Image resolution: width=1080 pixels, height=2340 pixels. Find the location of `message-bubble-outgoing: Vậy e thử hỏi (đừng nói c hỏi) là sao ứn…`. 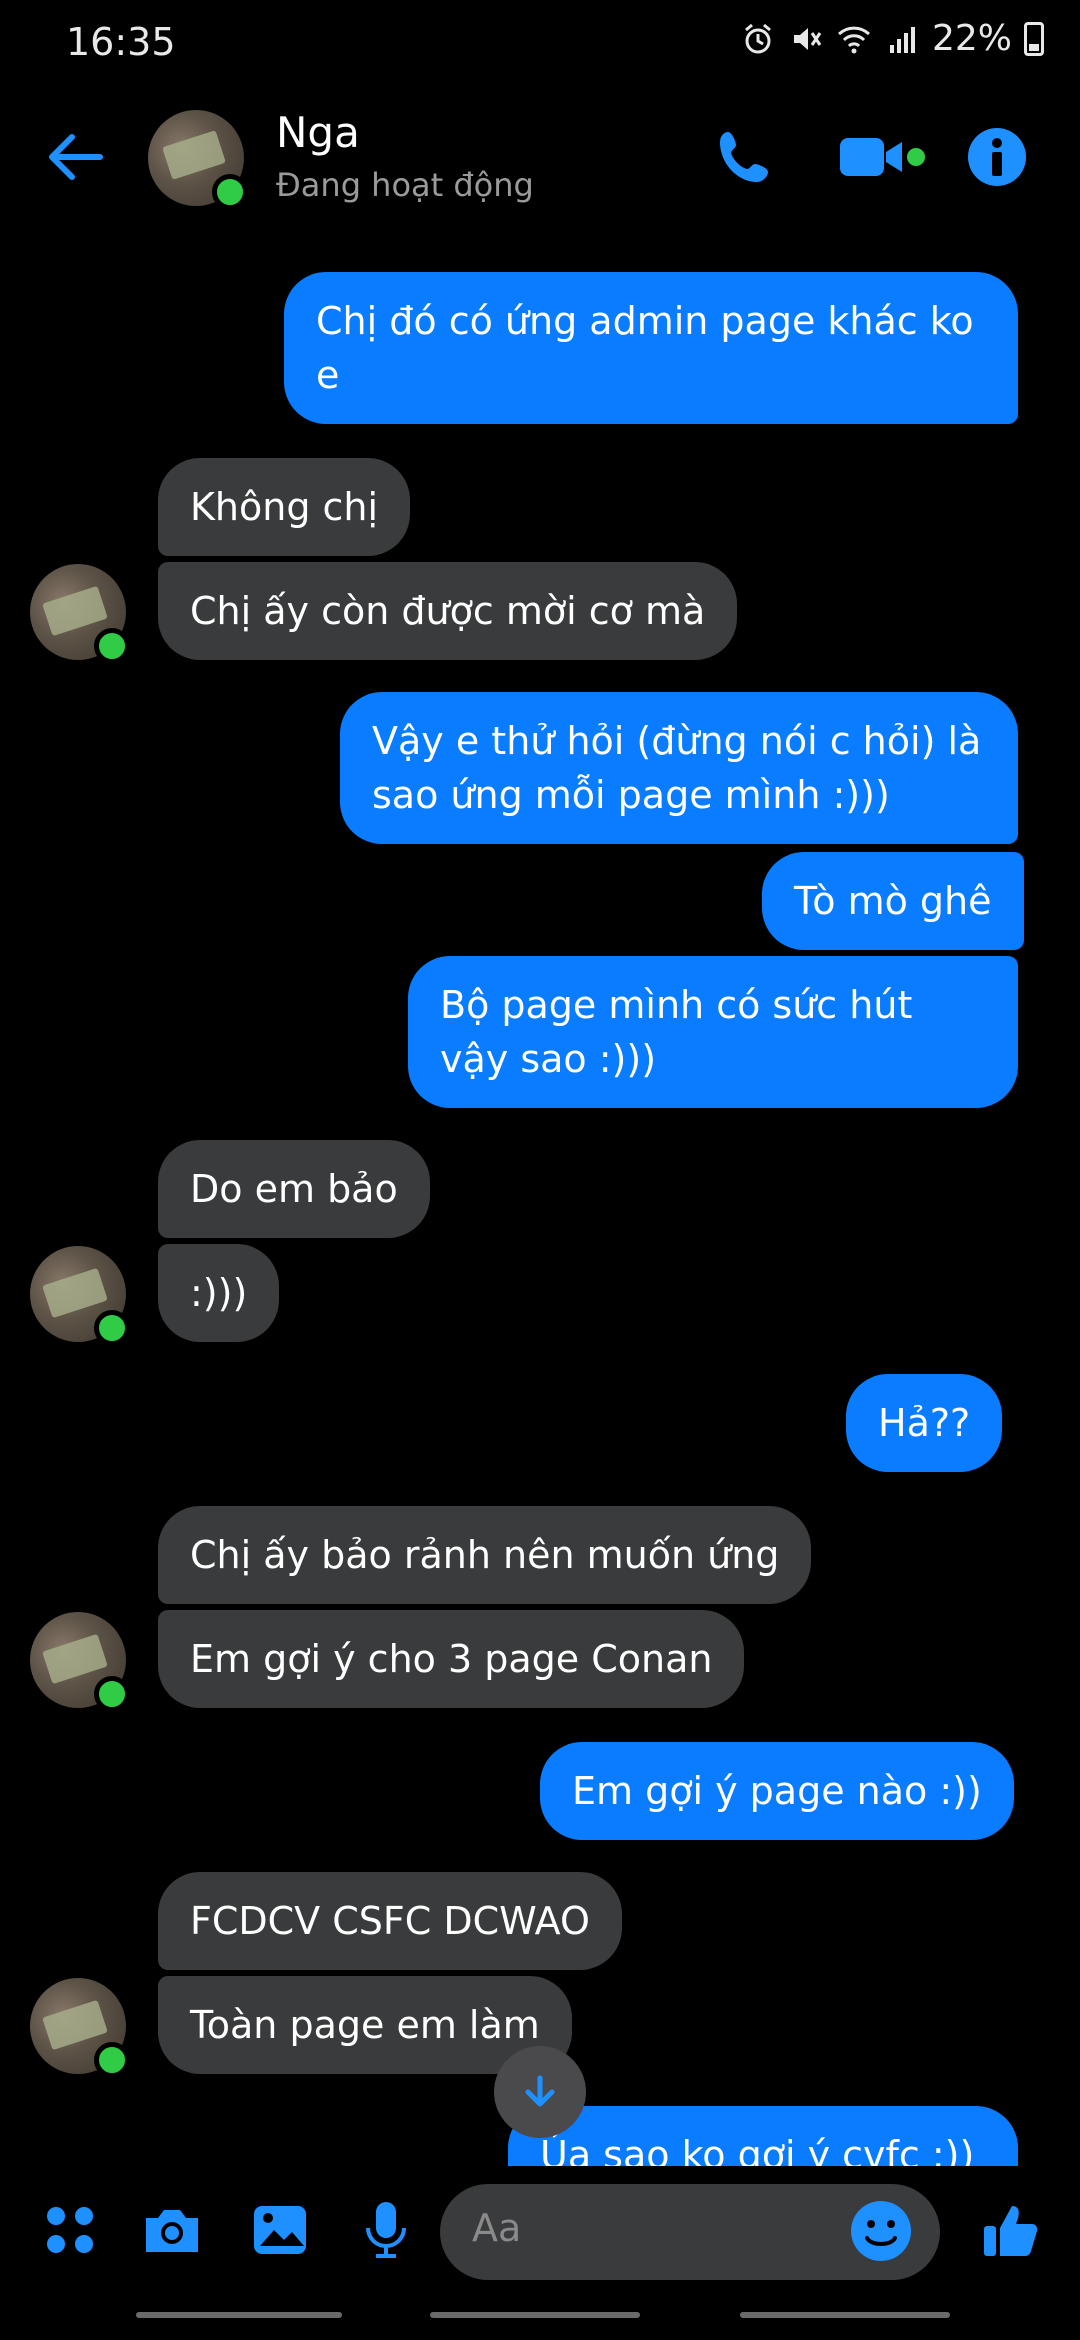

message-bubble-outgoing: Vậy e thử hỏi (đừng nói c hỏi) là sao ứn… is located at coordinates (679, 768).